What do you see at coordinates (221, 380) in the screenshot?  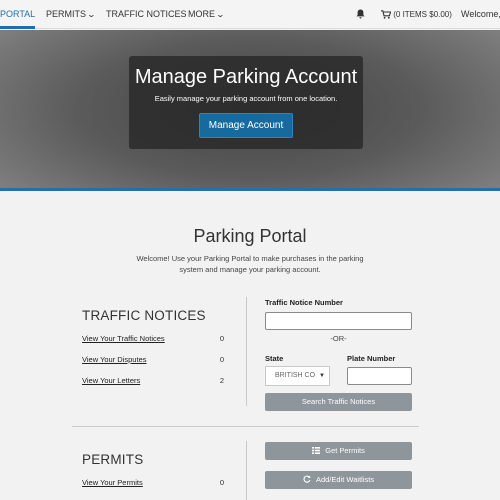 I see `letters-count: 2` at bounding box center [221, 380].